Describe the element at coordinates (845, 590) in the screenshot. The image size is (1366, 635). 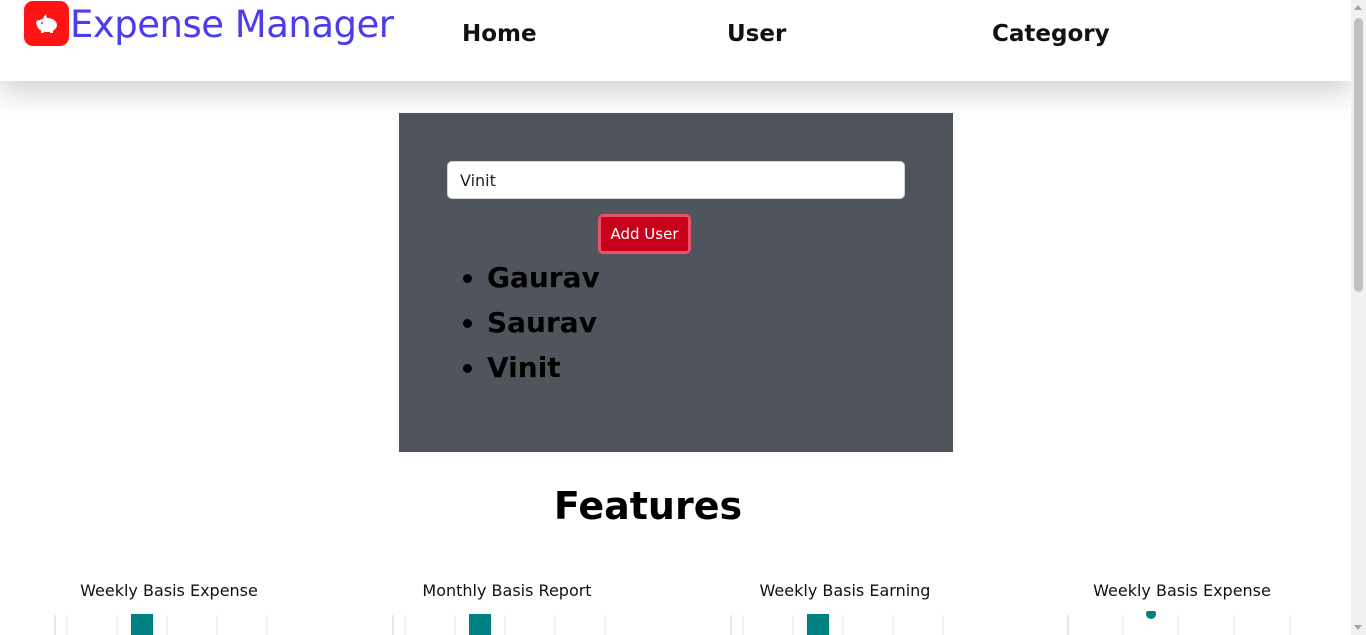
I see `feature-title: Weekly Basis Earning` at that location.